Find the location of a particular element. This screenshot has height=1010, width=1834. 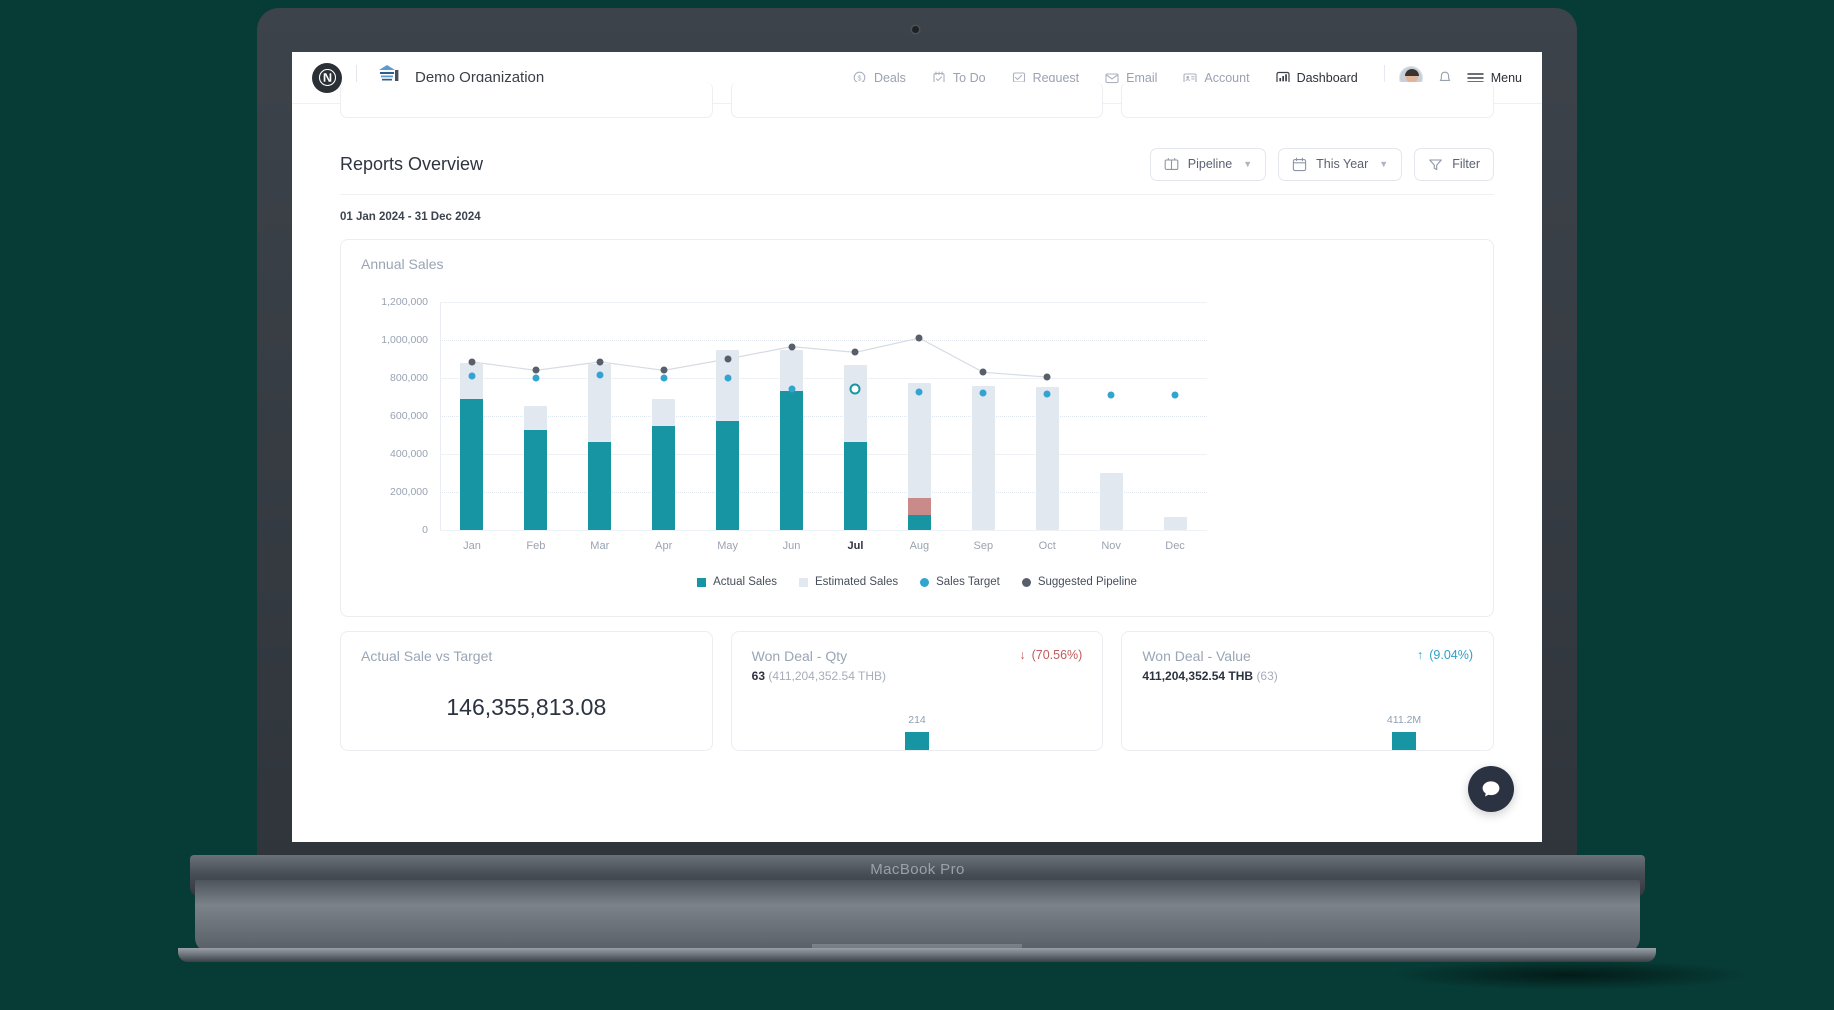

legend-item: Suggested Pipeline is located at coordinates (1079, 582).